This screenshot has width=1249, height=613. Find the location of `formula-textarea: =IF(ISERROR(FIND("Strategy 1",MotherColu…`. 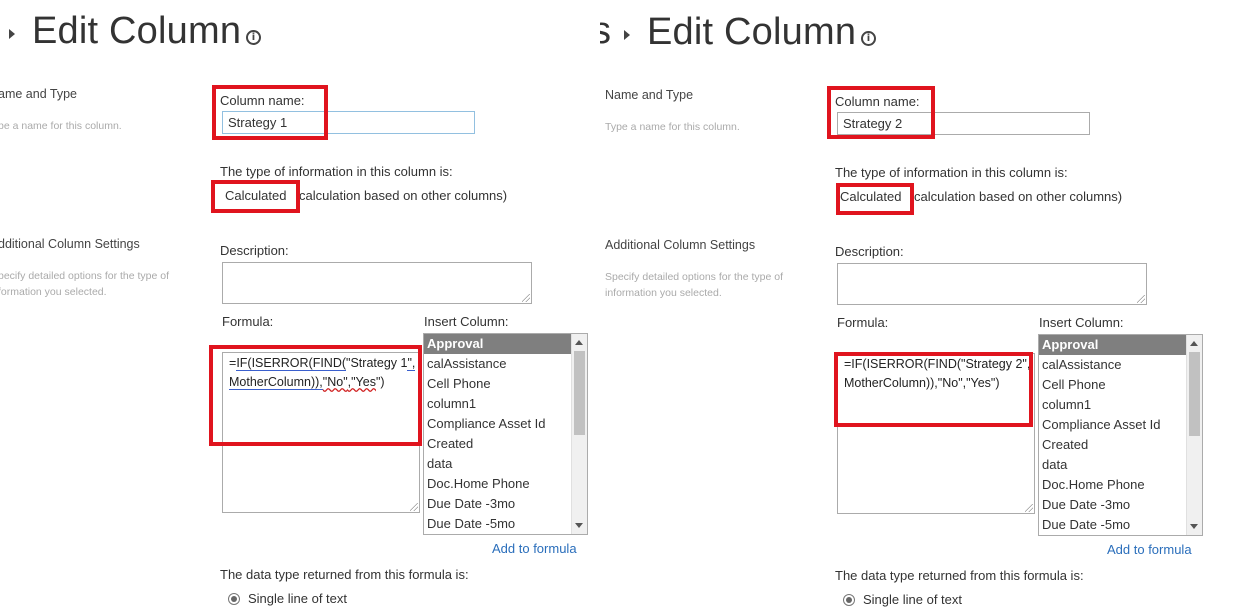

formula-textarea: =IF(ISERROR(FIND("Strategy 1",MotherColu… is located at coordinates (321, 432).